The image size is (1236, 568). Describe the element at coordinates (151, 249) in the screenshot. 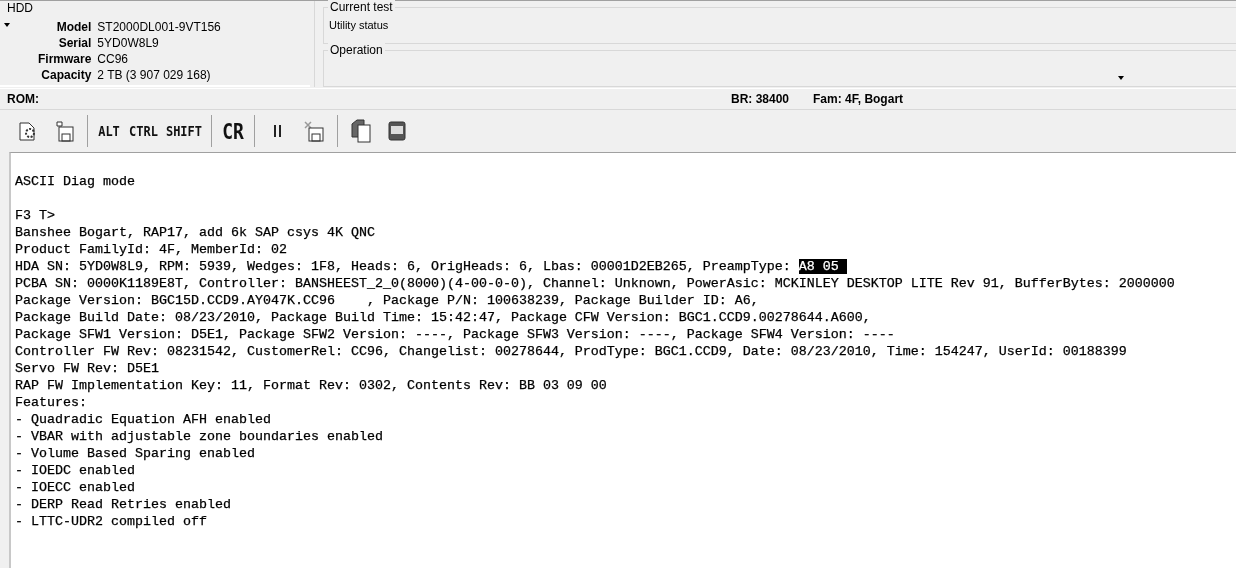

I see `terminal-line: Product FamilyId: 4F, MemberId: 02` at that location.